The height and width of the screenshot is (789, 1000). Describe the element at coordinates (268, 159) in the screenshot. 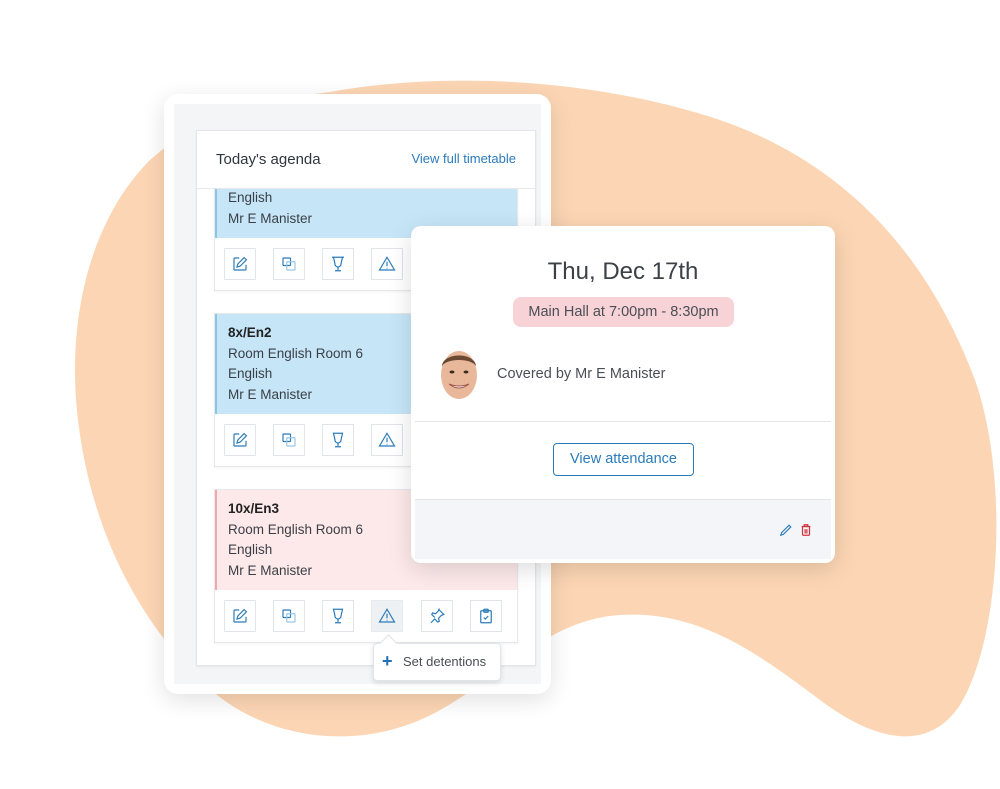

I see `agenda-title: Today's agenda` at that location.